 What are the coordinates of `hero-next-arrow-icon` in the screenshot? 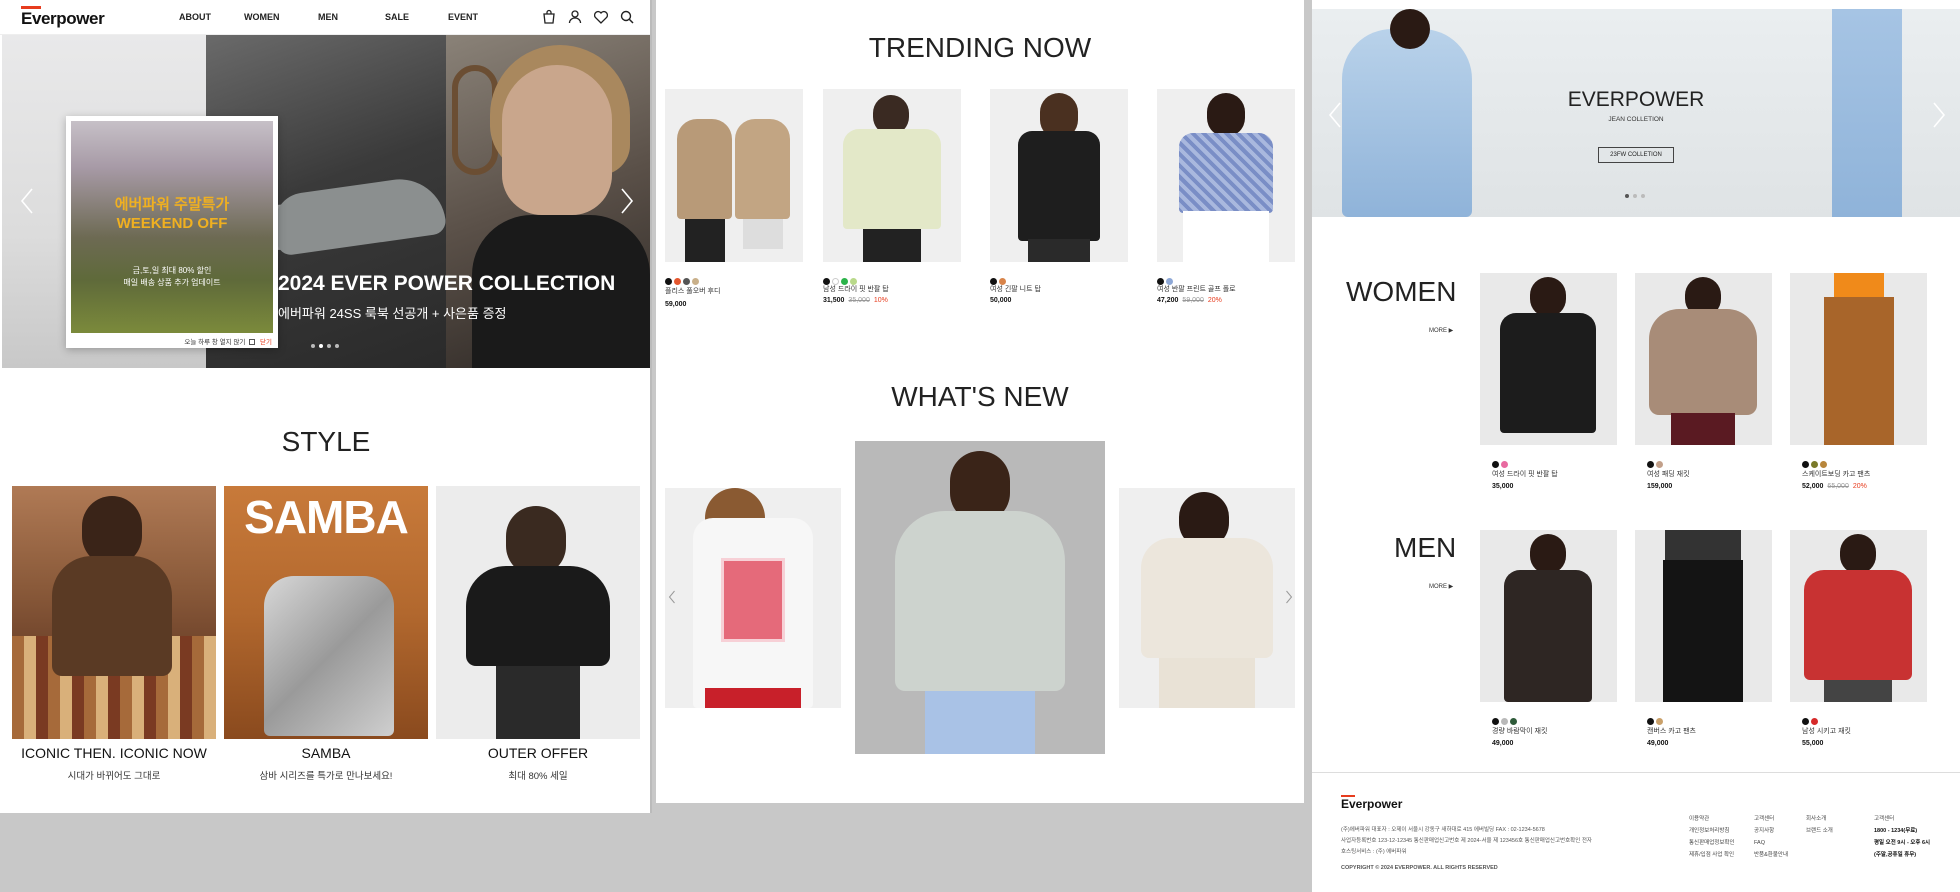 It's located at (627, 201).